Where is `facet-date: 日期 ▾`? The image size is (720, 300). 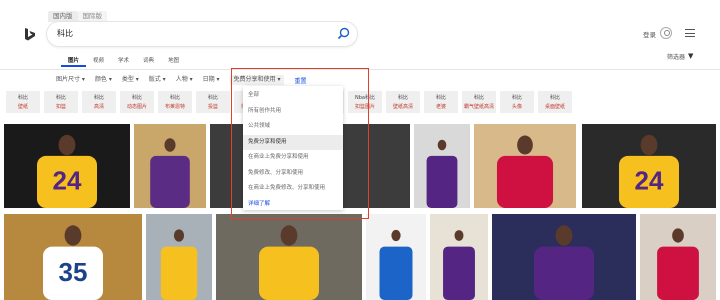 facet-date: 日期 ▾ is located at coordinates (211, 80).